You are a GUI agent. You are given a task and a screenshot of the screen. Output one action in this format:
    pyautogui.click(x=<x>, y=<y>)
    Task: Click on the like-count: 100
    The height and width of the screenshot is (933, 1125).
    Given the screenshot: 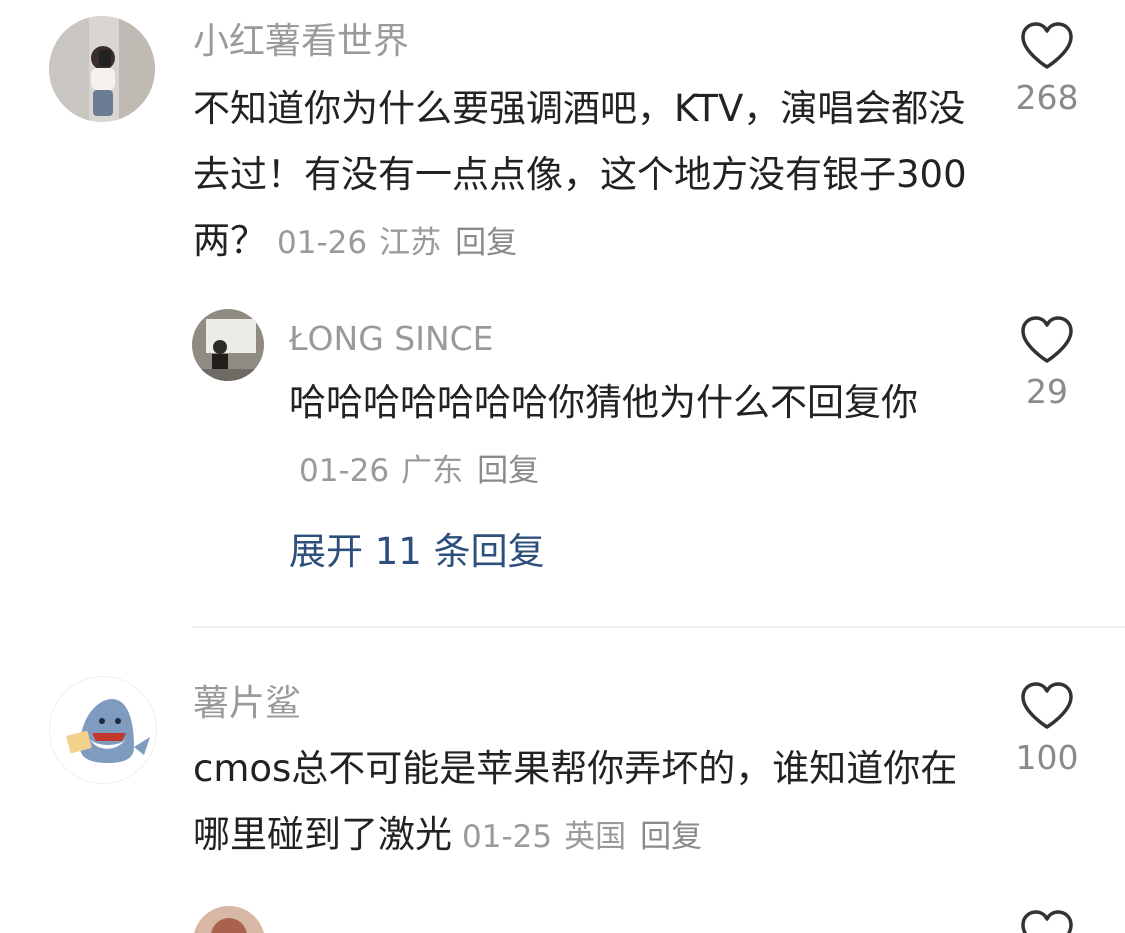 What is the action you would take?
    pyautogui.click(x=1047, y=757)
    